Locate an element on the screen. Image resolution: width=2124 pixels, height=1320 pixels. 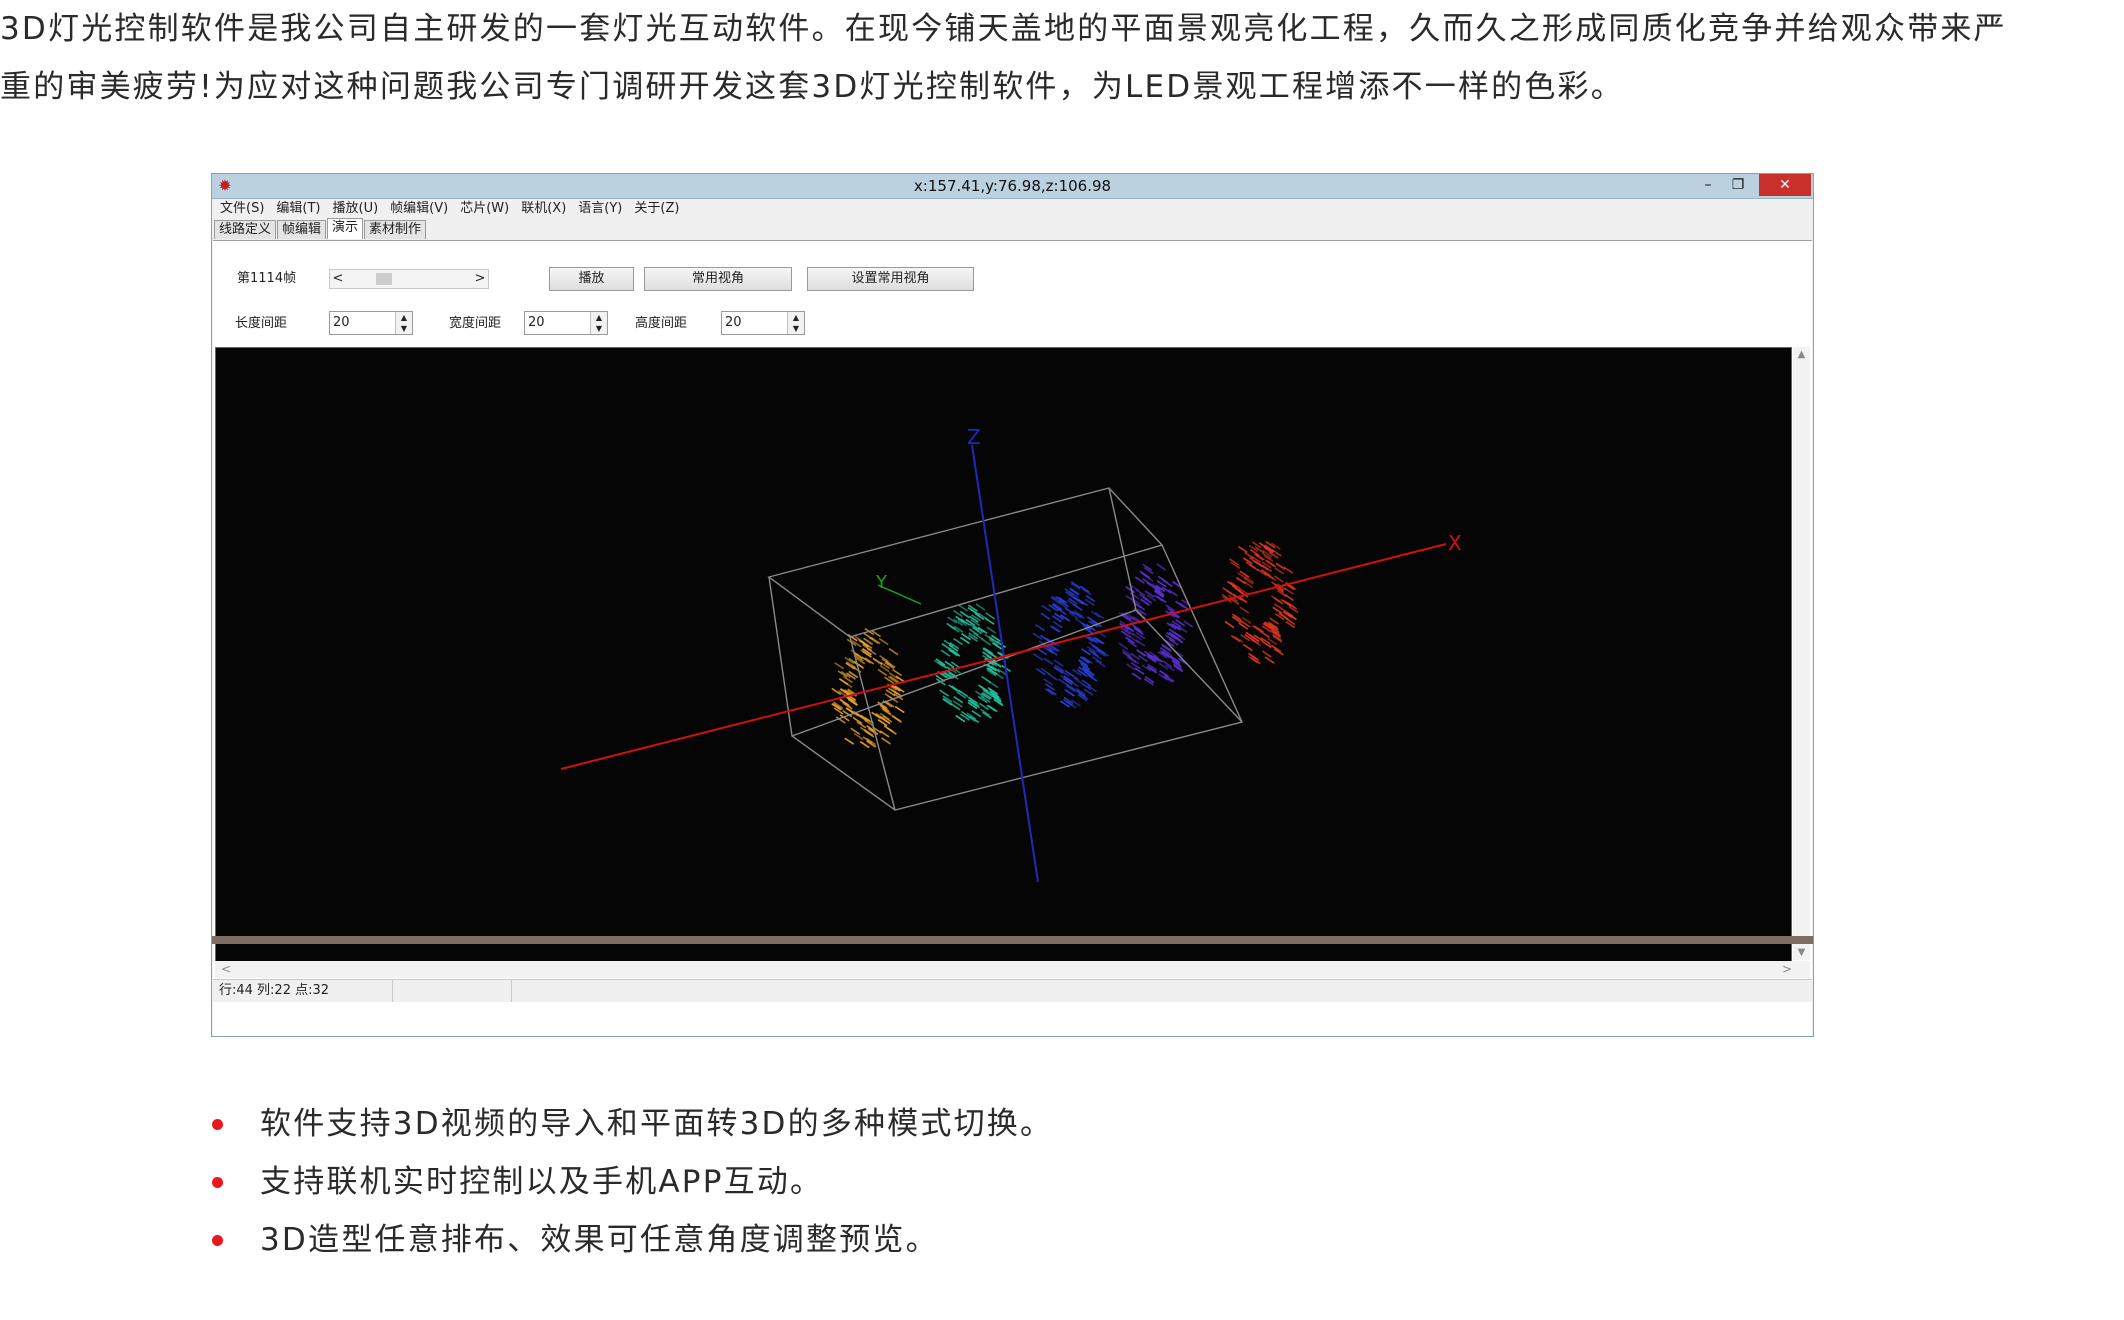
tab-material: 素材制作 is located at coordinates (395, 229).